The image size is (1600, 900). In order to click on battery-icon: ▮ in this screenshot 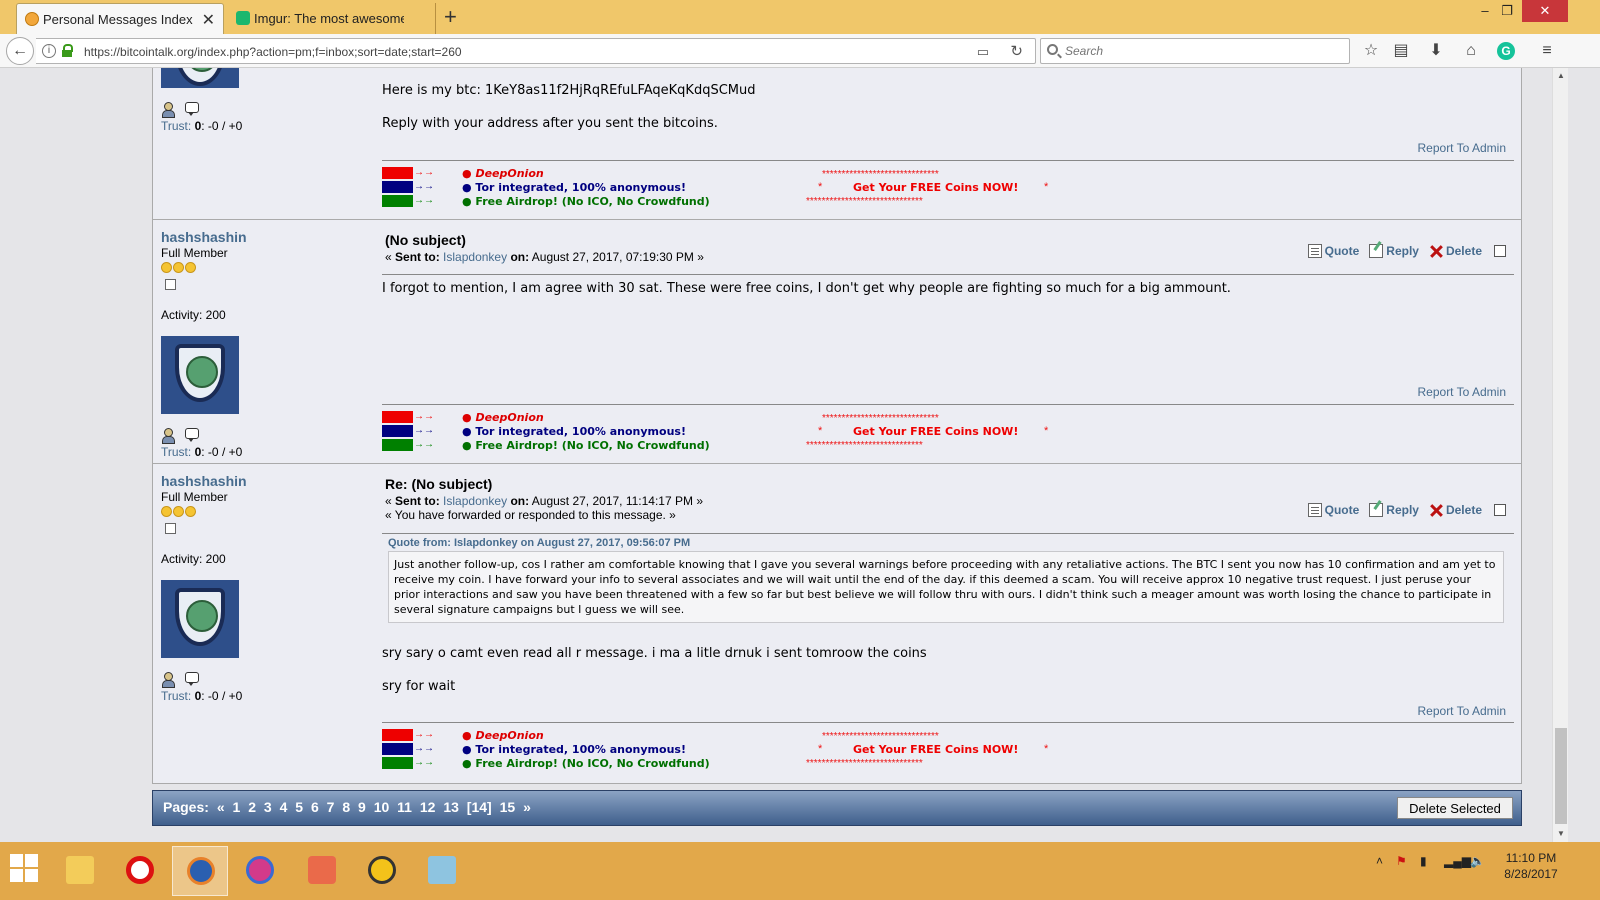, I will do `click(1423, 861)`.